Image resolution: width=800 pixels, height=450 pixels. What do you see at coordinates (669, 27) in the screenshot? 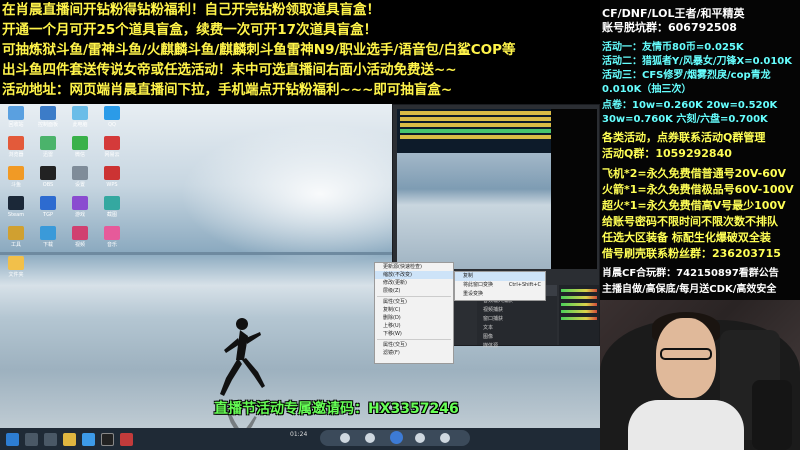
I see `info-line: 账号脱坑群：606792508` at bounding box center [669, 27].